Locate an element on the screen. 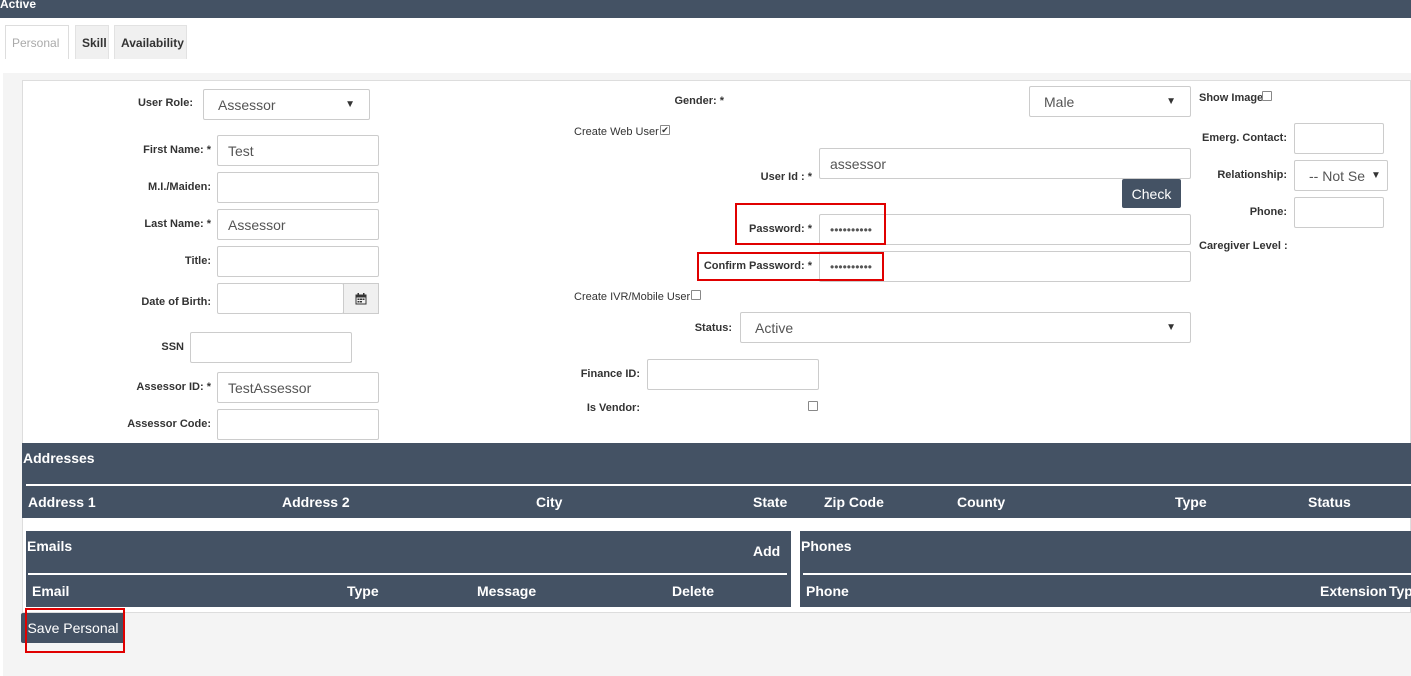 Image resolution: width=1411 pixels, height=676 pixels. ssn-input is located at coordinates (271, 347).